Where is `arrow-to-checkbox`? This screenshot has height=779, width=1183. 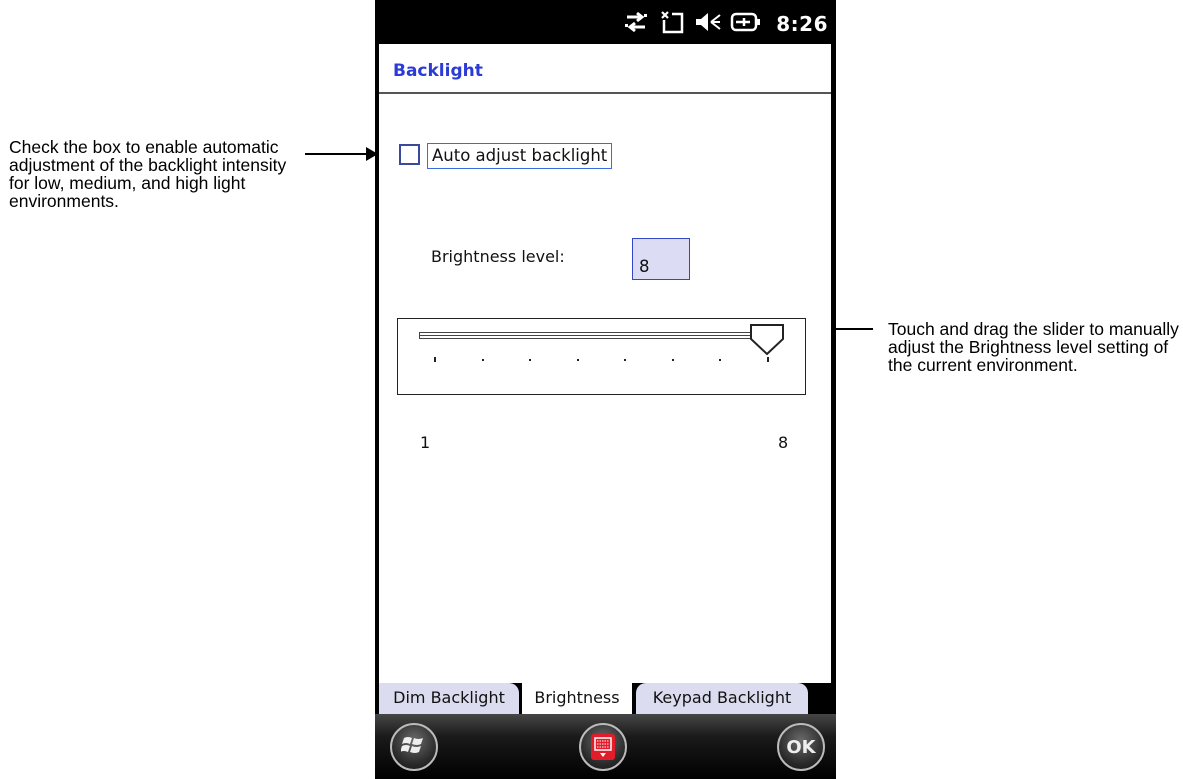 arrow-to-checkbox is located at coordinates (341, 154).